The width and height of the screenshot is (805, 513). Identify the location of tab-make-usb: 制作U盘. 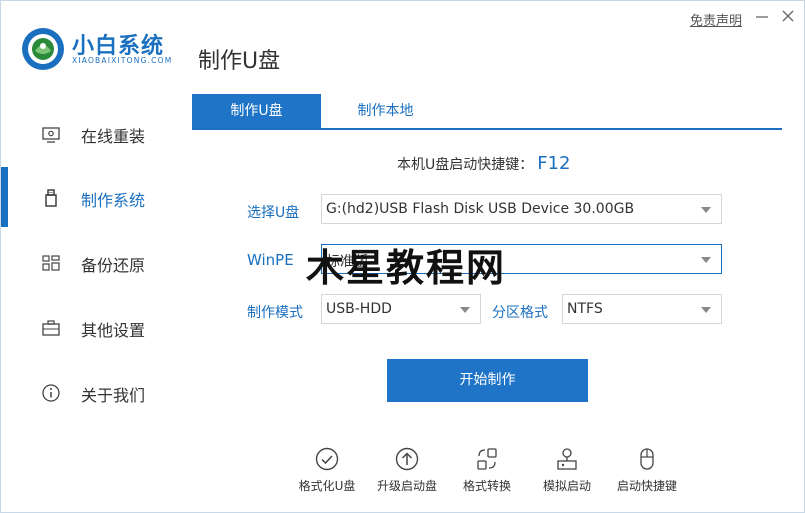
(256, 111).